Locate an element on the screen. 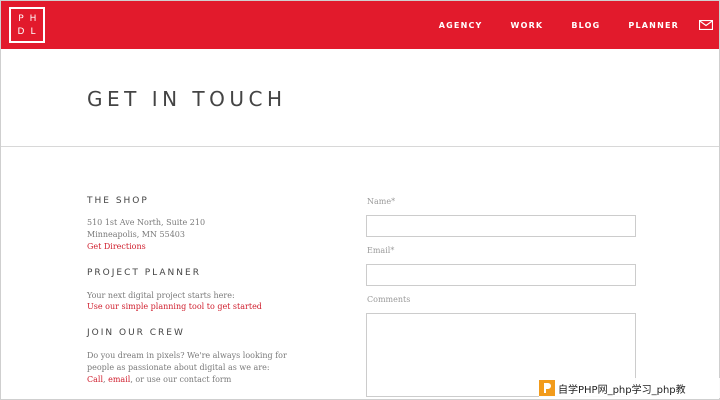 The height and width of the screenshot is (400, 720). mail-icon is located at coordinates (706, 25).